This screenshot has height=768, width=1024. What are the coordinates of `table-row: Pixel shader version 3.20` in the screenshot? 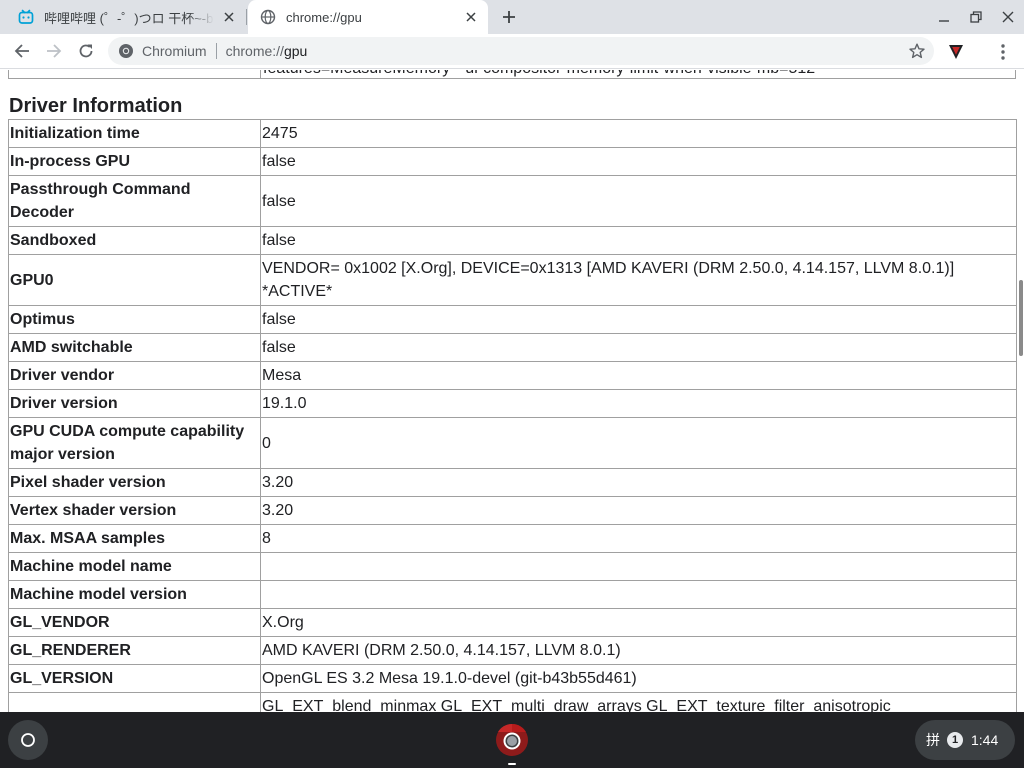 It's located at (512, 482).